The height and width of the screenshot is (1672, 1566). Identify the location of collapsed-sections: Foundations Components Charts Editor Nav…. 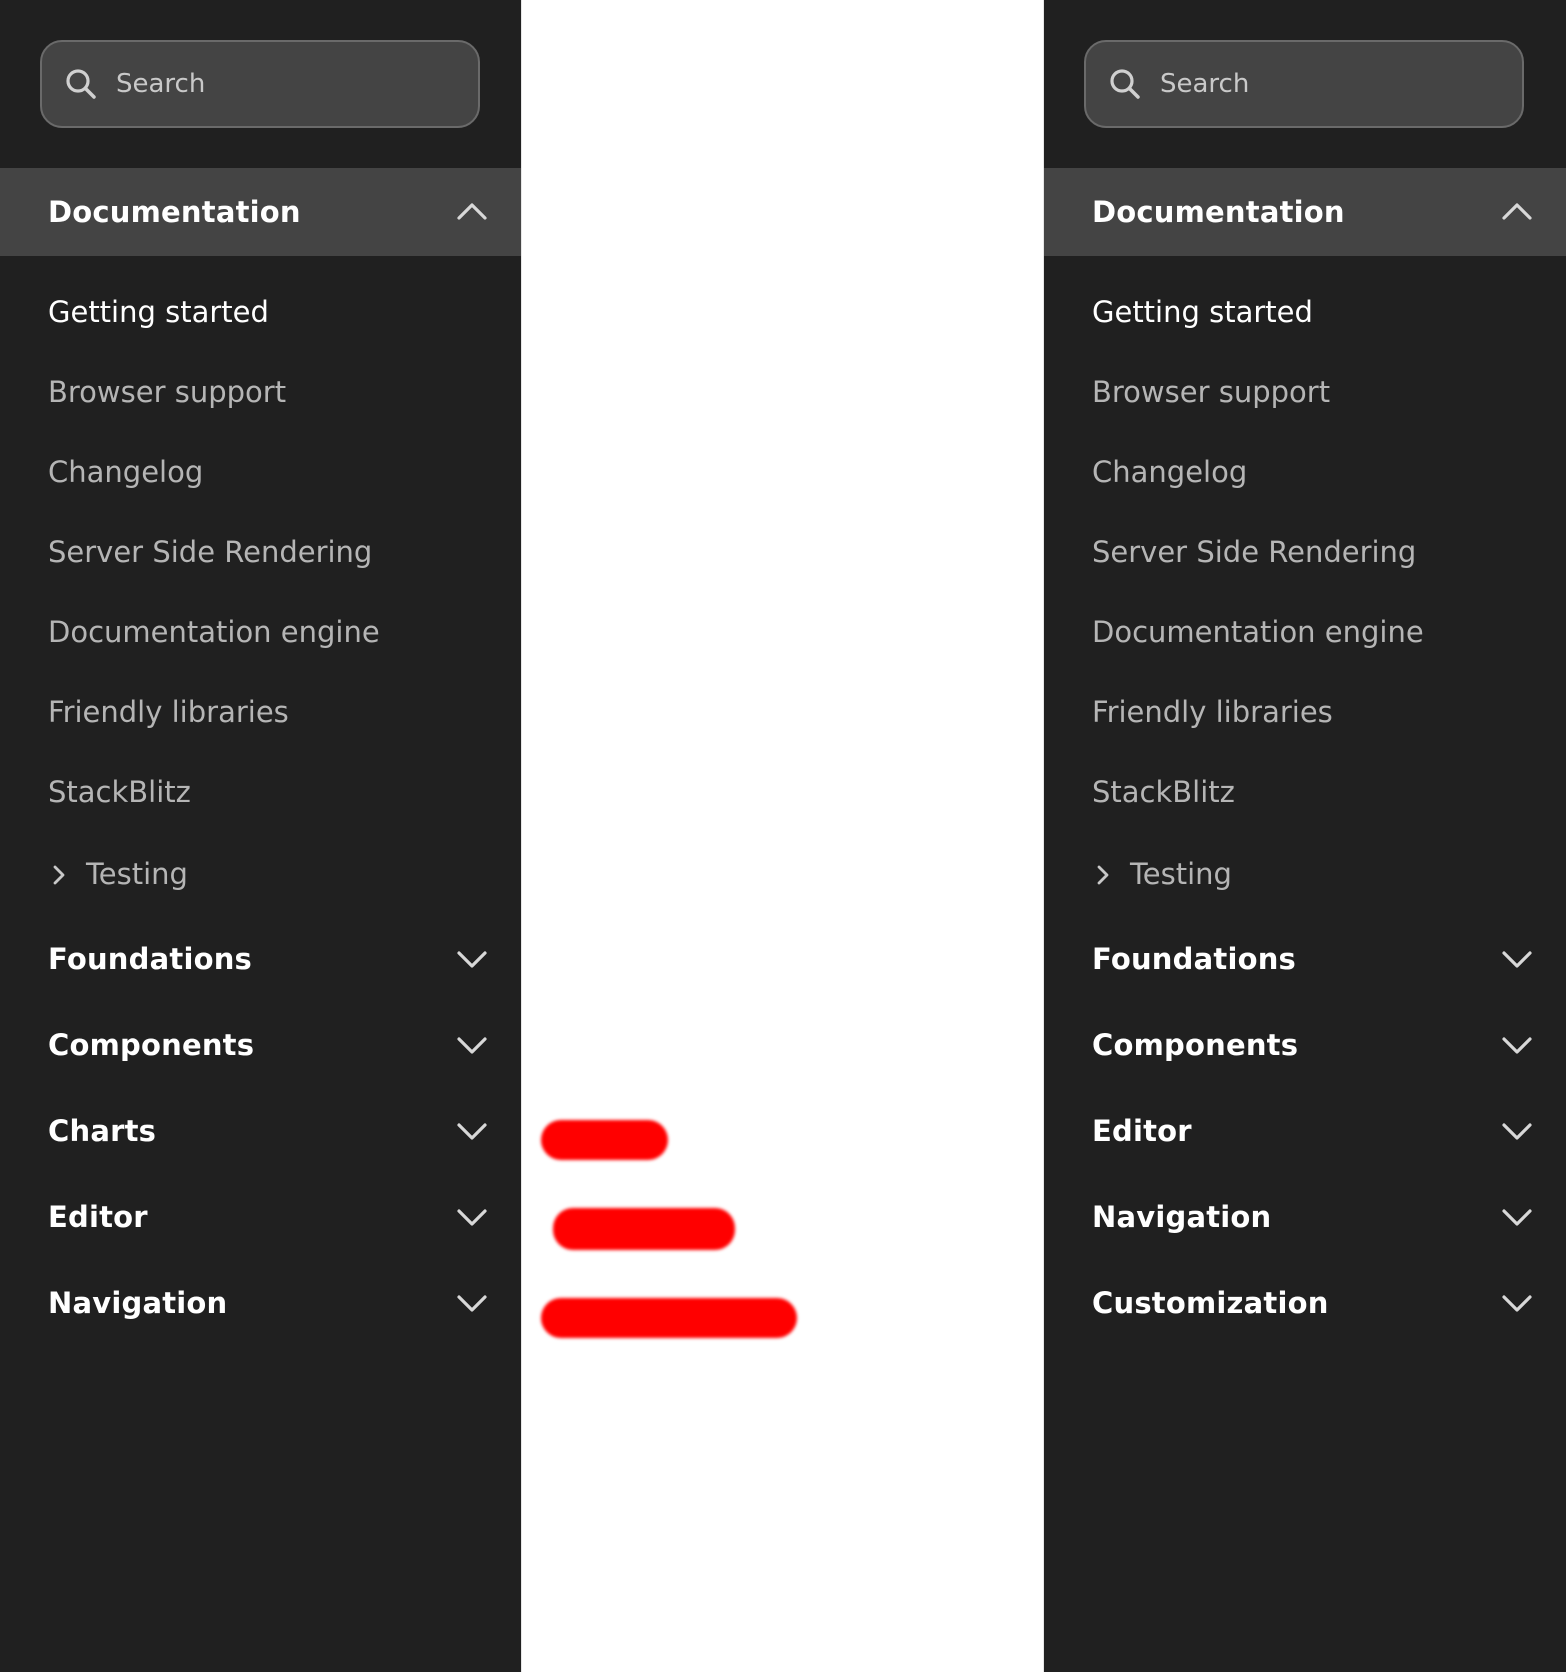
(260, 1131).